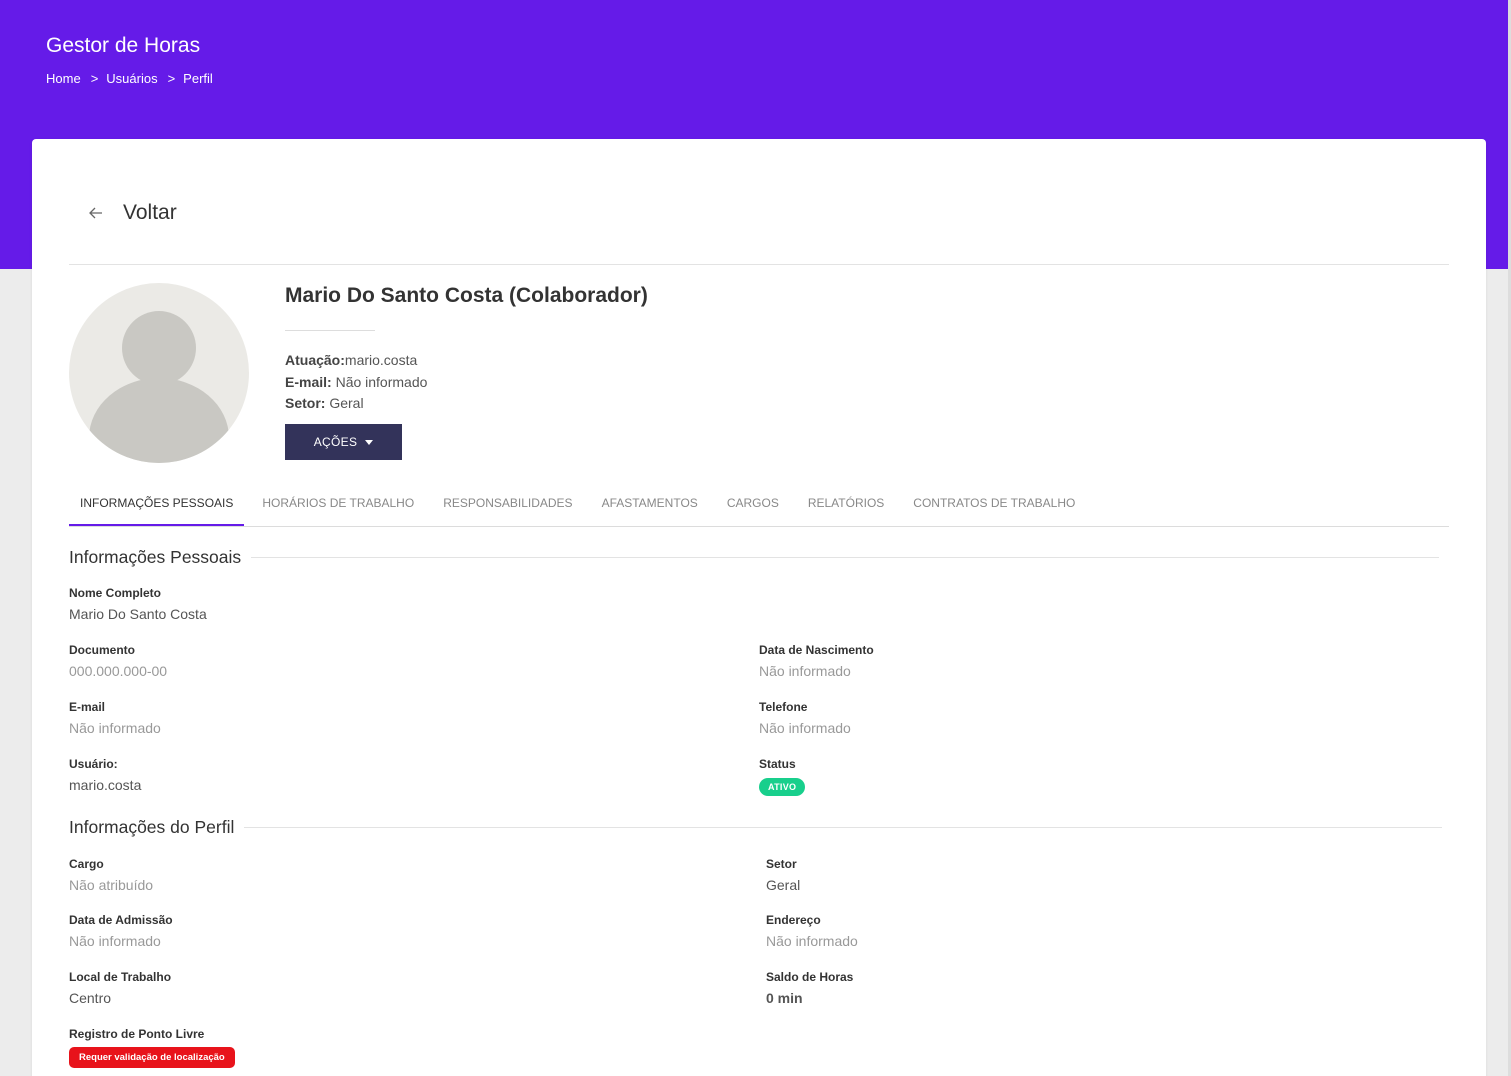  What do you see at coordinates (346, 403) in the screenshot?
I see `setor-value: Geral` at bounding box center [346, 403].